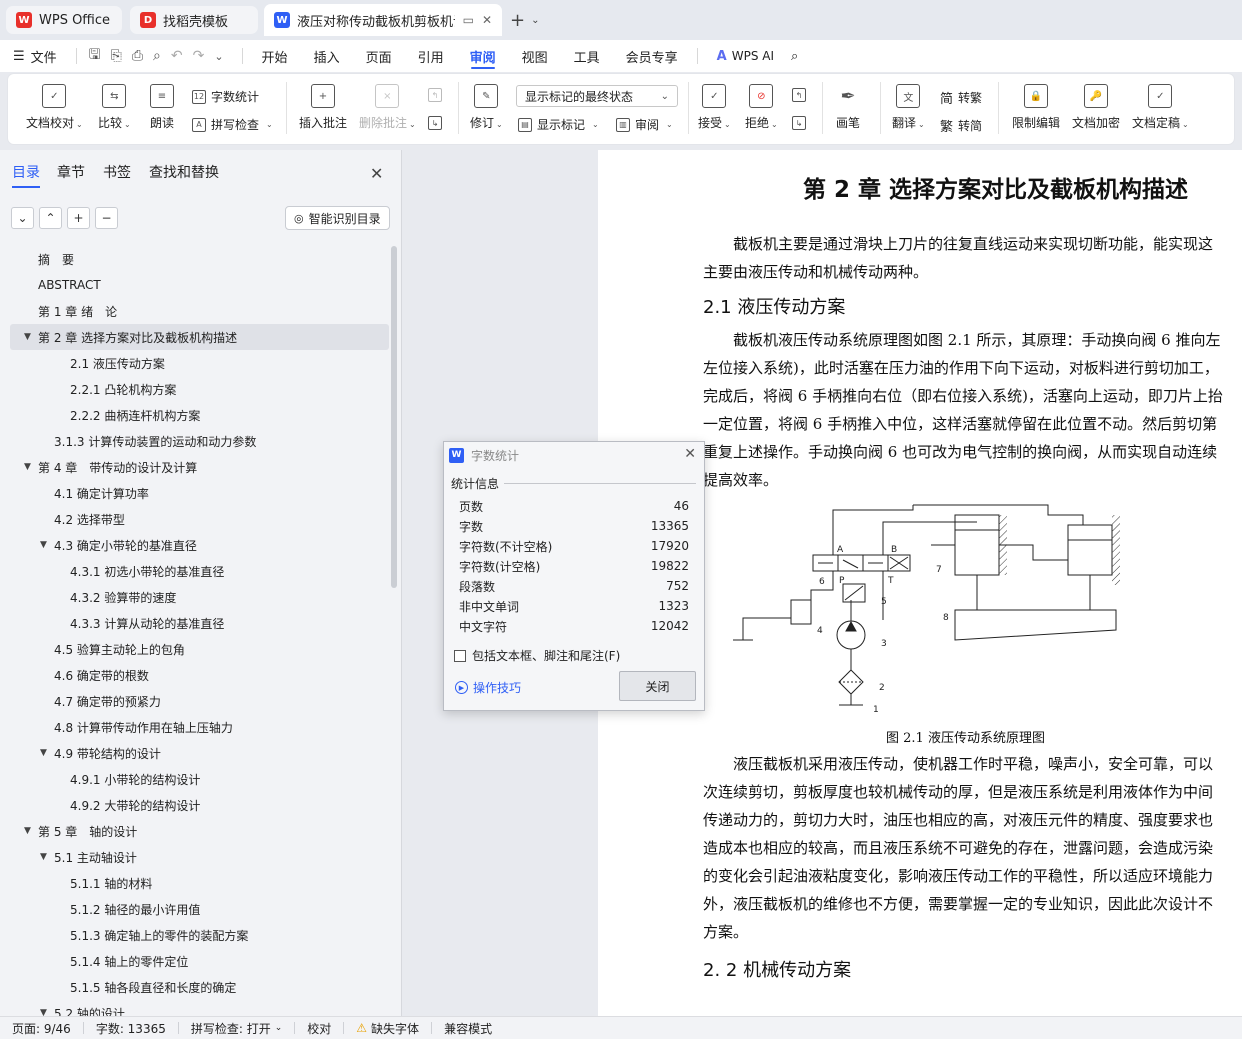  Describe the element at coordinates (177, 56) in the screenshot. I see `undo-icon: ↶` at that location.